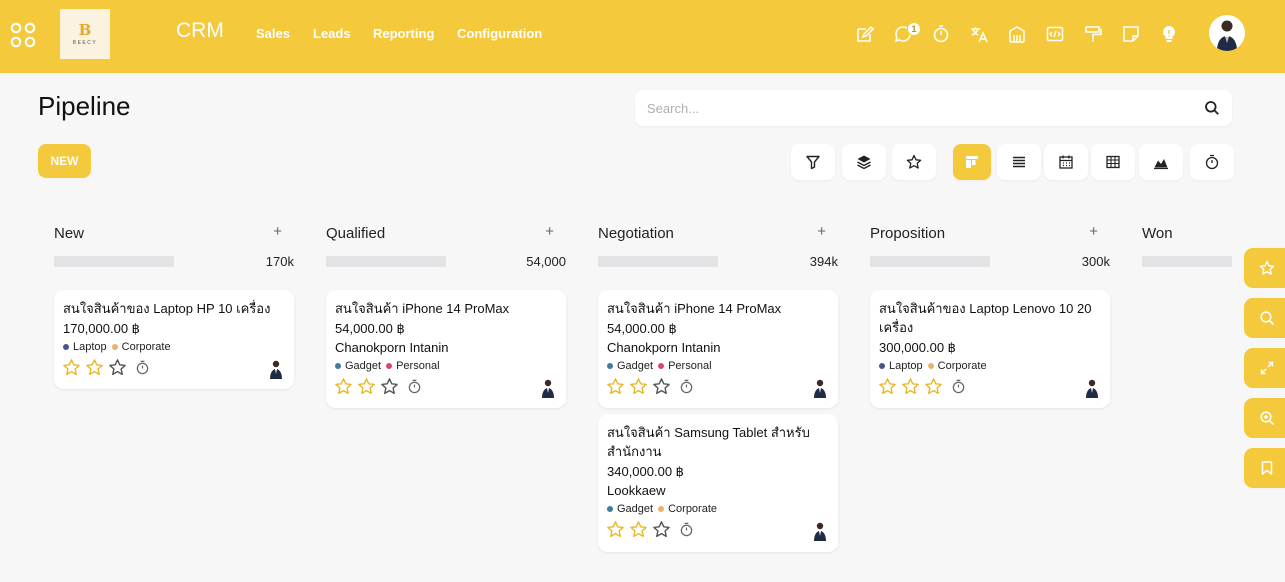  I want to click on column-total: 394k, so click(823, 261).